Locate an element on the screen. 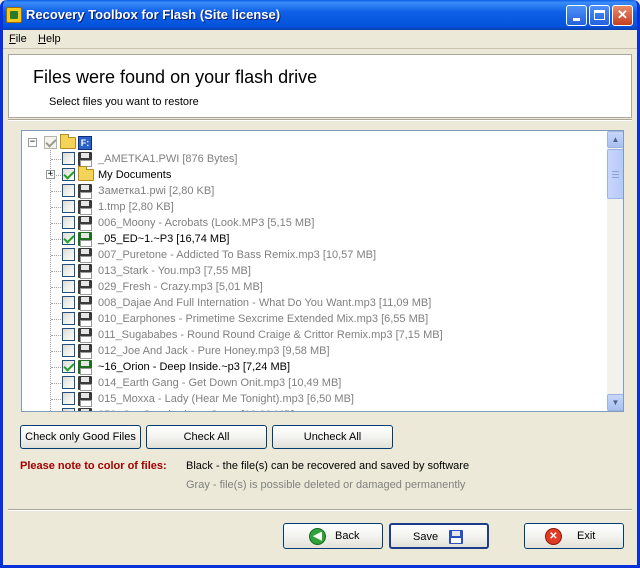  menu-file: File is located at coordinates (18, 39).